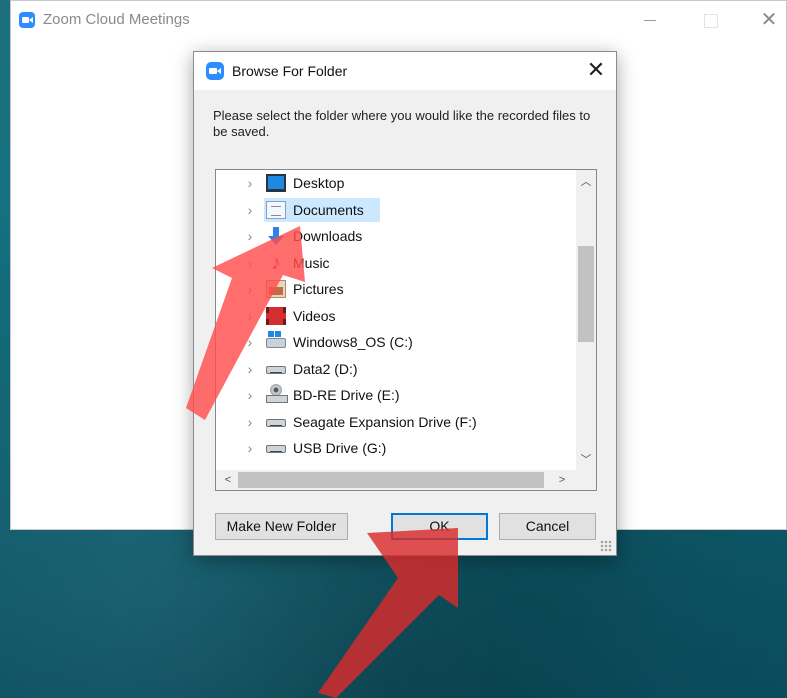  What do you see at coordinates (586, 480) in the screenshot?
I see `scroll-corner` at bounding box center [586, 480].